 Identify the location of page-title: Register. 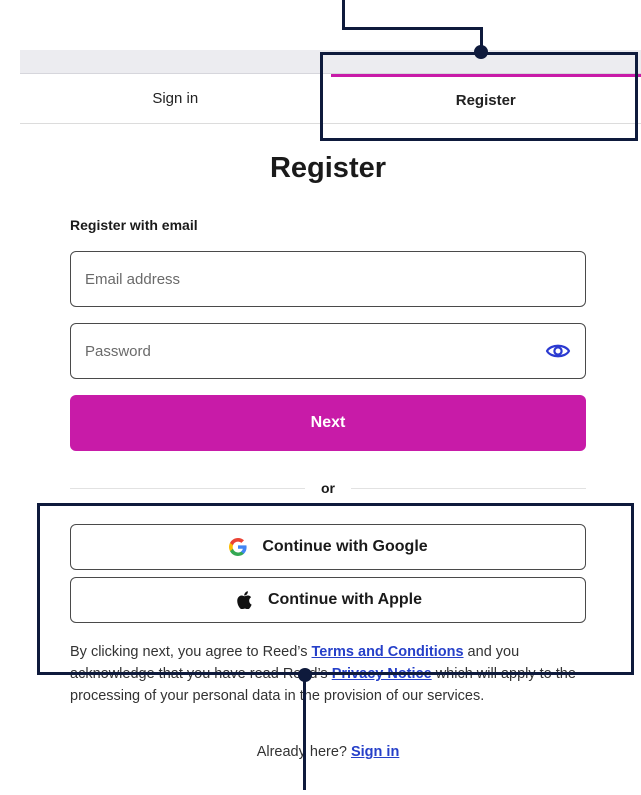
(328, 168).